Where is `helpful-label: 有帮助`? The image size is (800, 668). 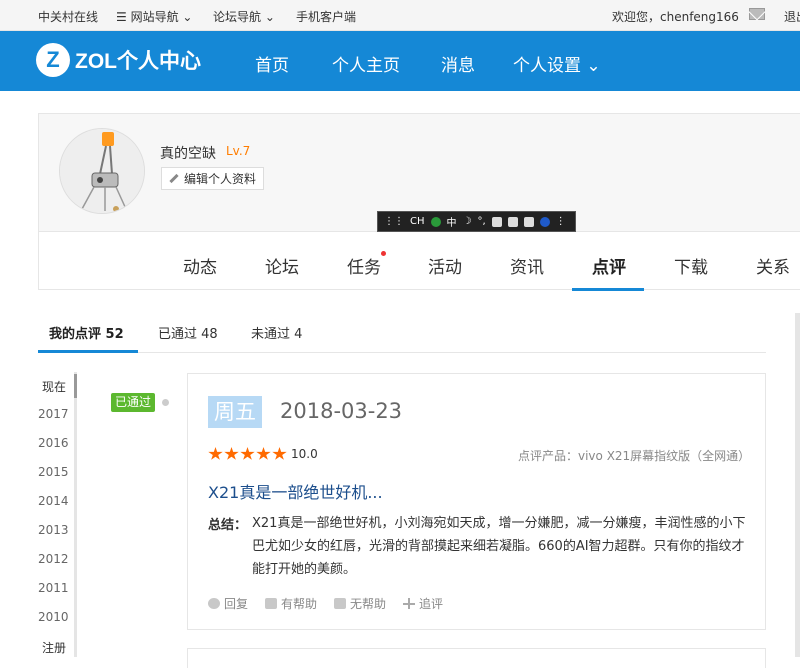 helpful-label: 有帮助 is located at coordinates (299, 604).